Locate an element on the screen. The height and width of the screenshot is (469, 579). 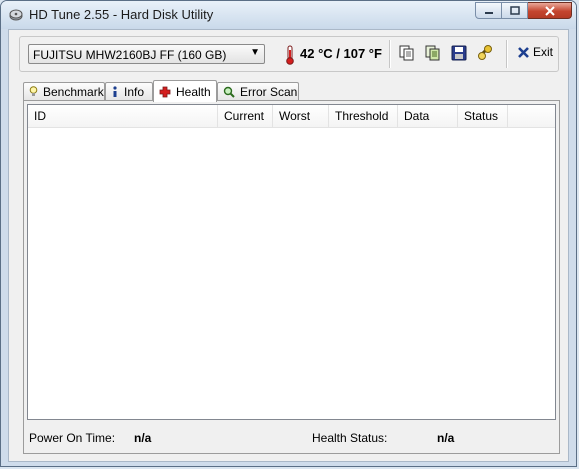
column-header-current: Current is located at coordinates (245, 116).